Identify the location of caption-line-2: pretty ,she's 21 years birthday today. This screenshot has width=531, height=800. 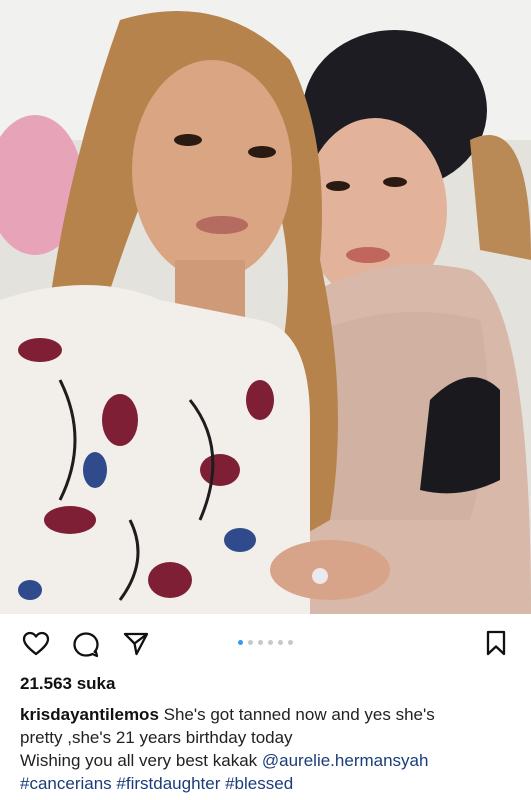
(156, 737).